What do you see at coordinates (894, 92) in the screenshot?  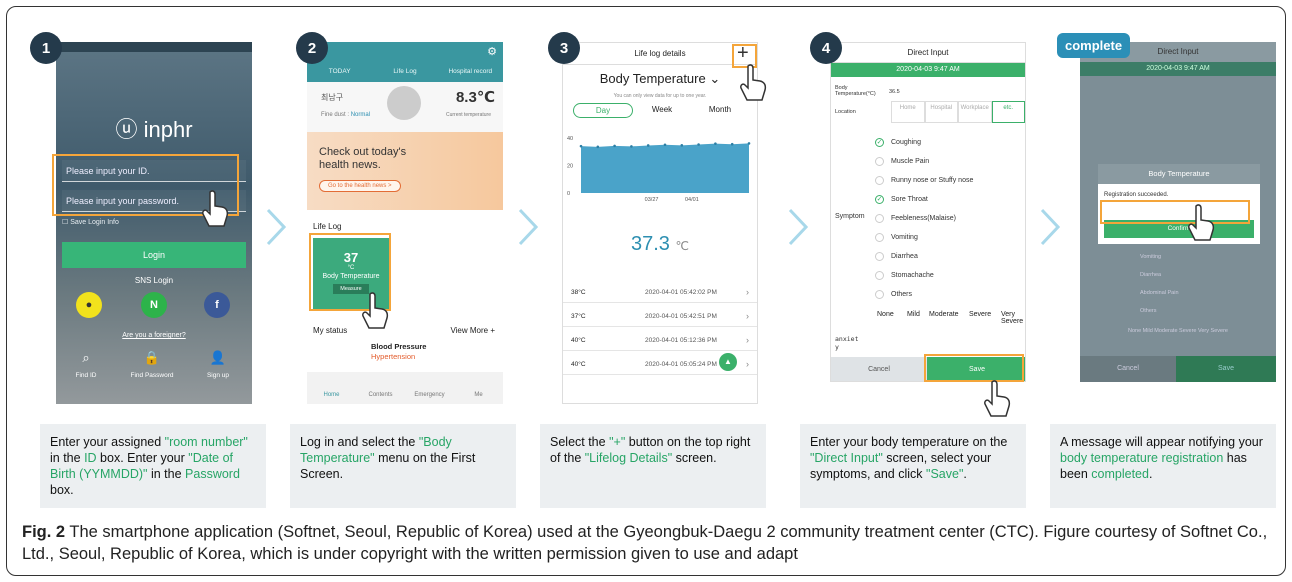 I see `body-temperature-value: 36.5` at bounding box center [894, 92].